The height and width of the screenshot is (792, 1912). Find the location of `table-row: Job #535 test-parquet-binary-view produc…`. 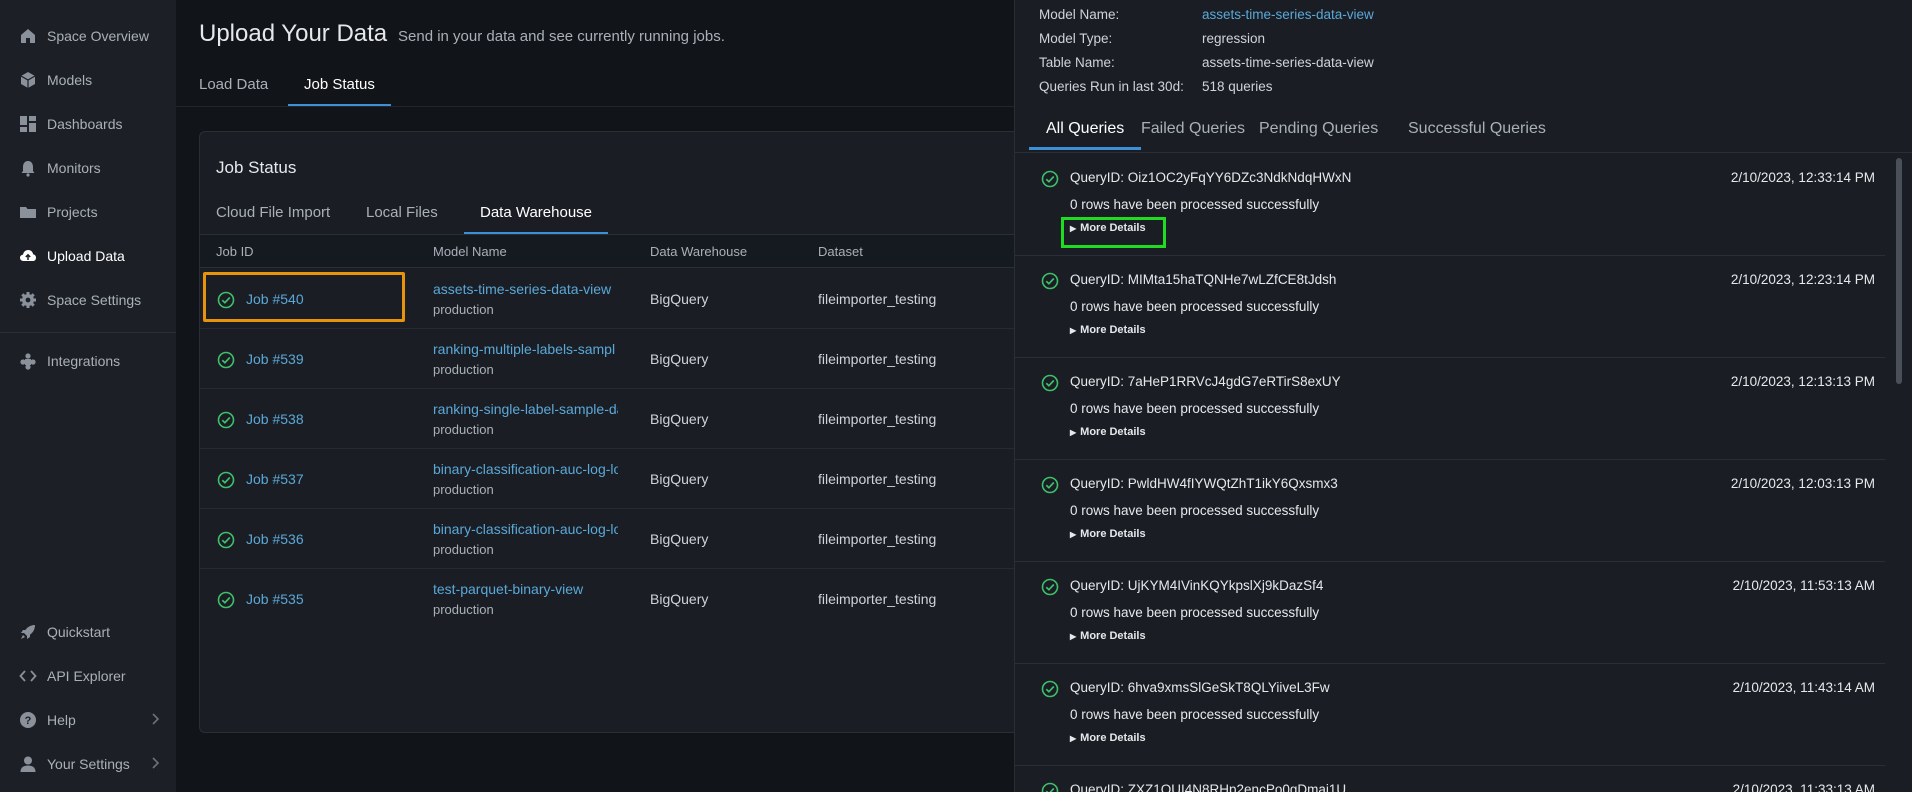

table-row: Job #535 test-parquet-binary-view produc… is located at coordinates (607, 599).